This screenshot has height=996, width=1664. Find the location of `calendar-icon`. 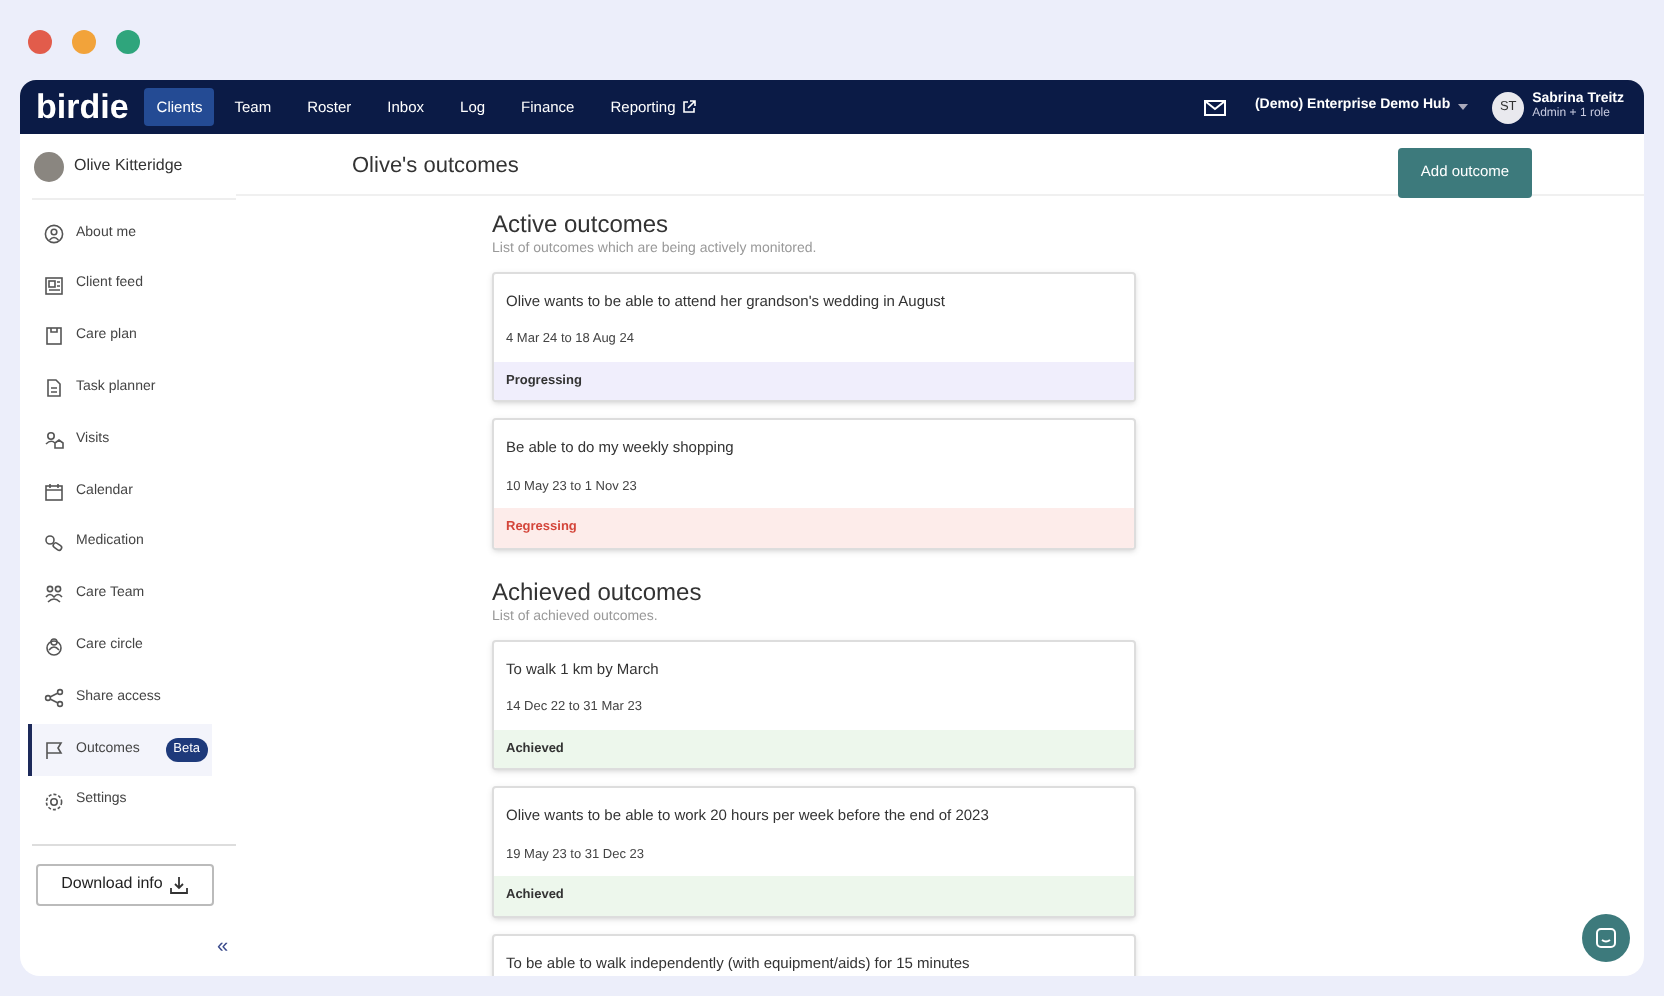

calendar-icon is located at coordinates (54, 491).